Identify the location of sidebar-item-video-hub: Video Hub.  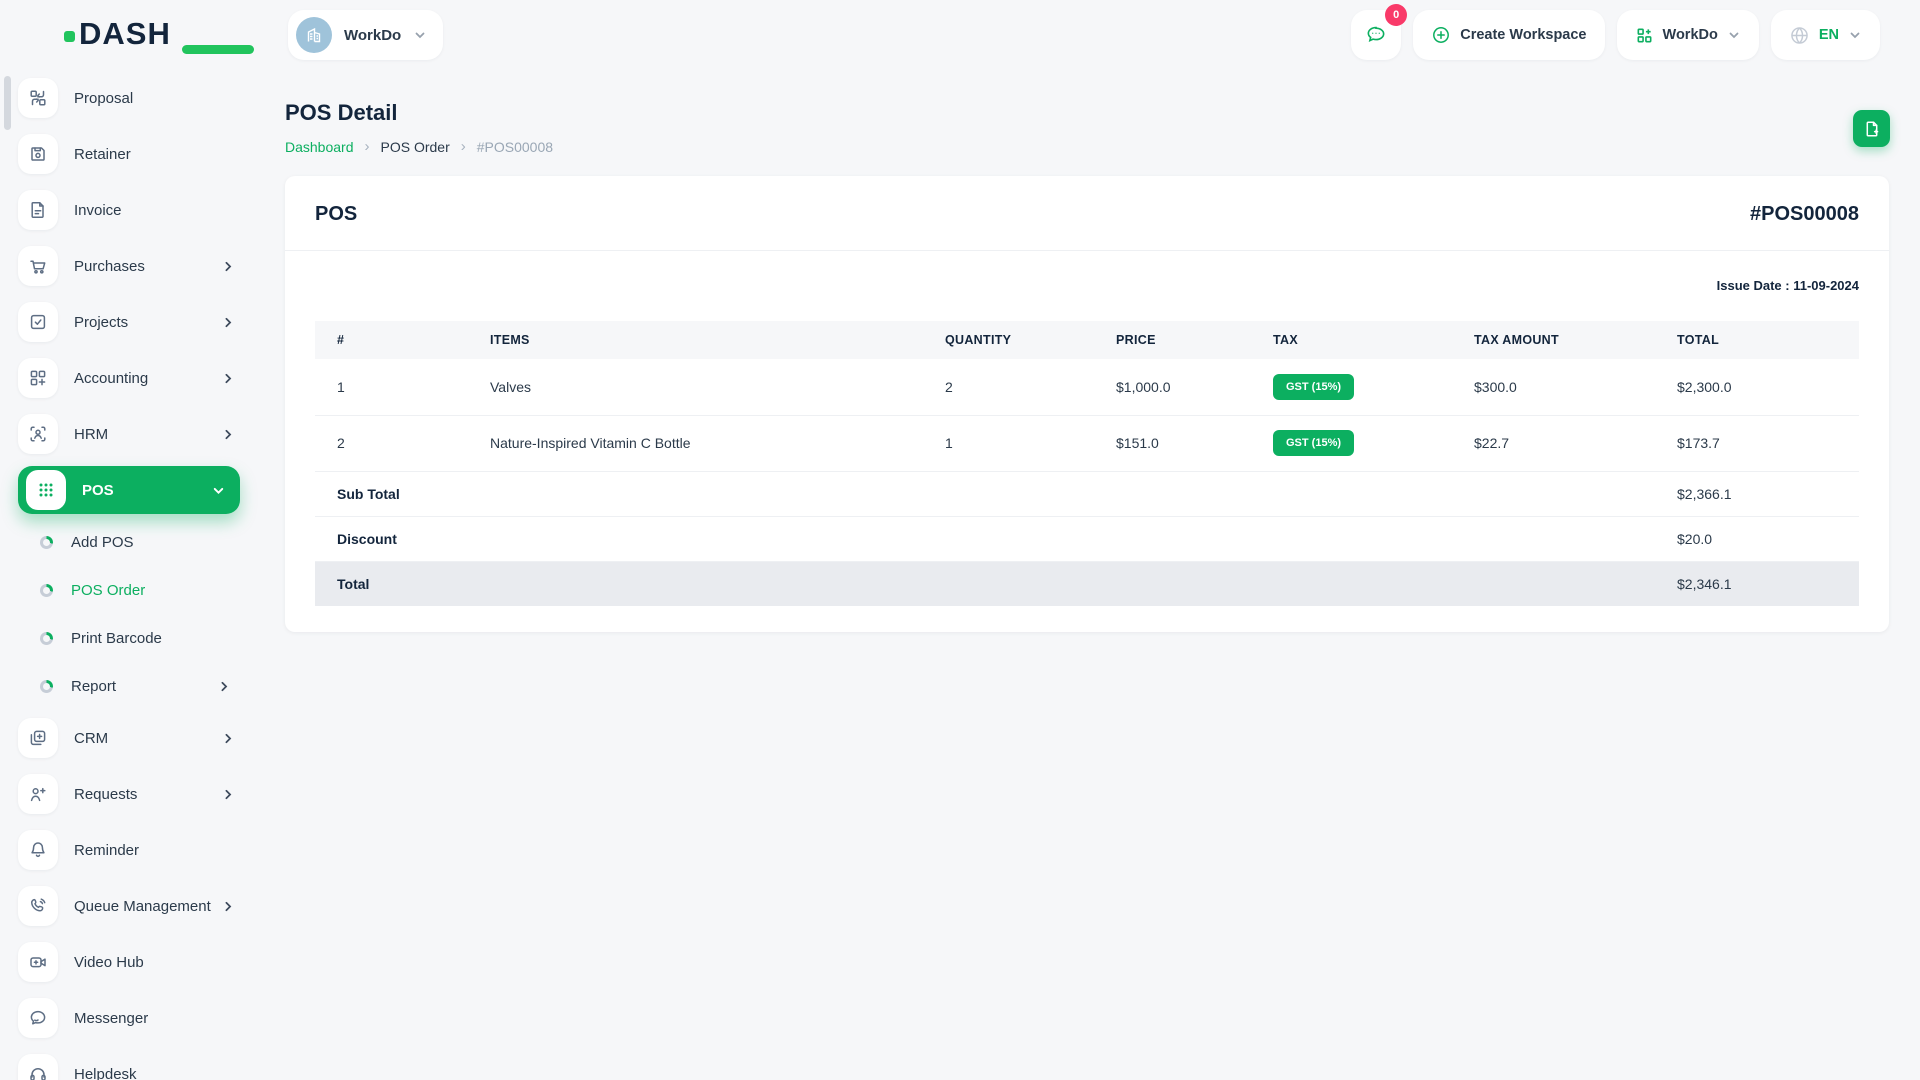
(129, 962).